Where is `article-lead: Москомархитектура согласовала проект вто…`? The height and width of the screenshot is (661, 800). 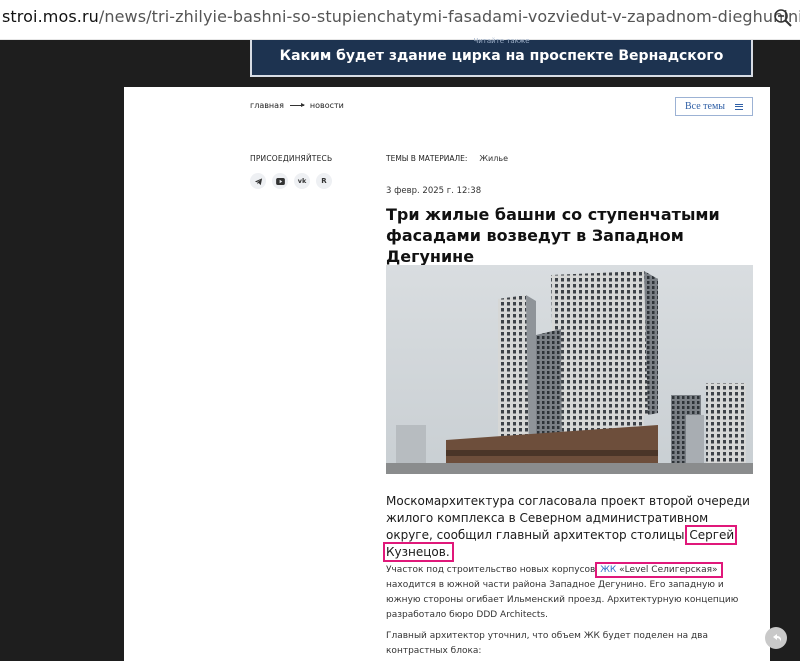
article-lead: Москомархитектура согласовала проект вто… is located at coordinates (569, 527).